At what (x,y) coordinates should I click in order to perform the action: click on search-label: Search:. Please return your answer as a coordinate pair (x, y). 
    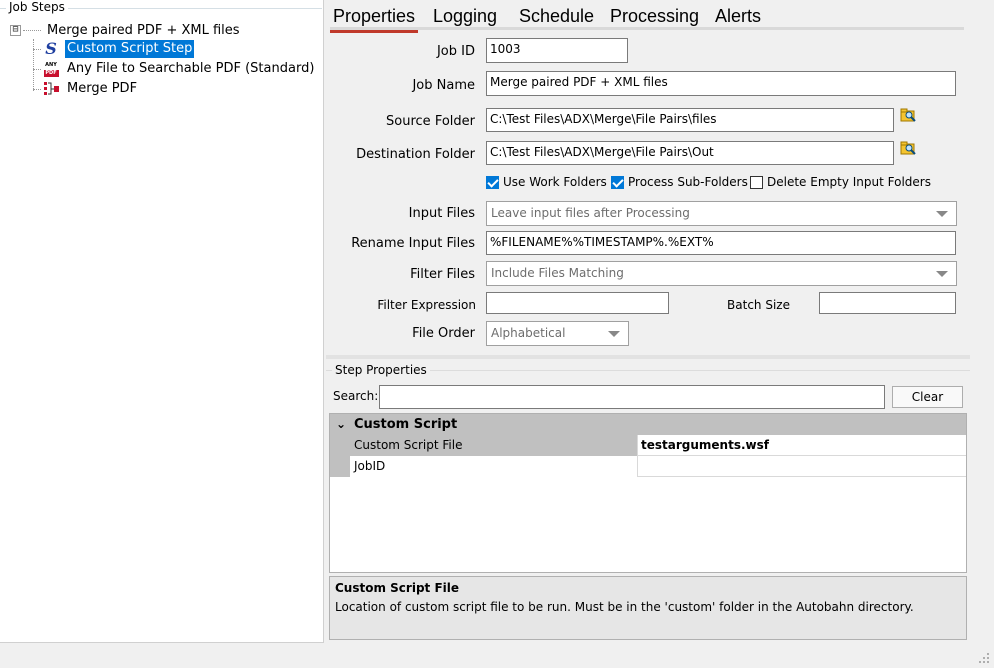
    Looking at the image, I should click on (356, 396).